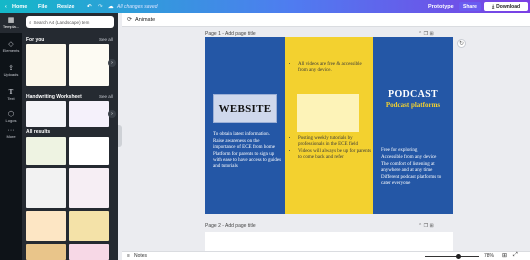  What do you see at coordinates (326, 20) in the screenshot?
I see `canvas-toolbar: ⟳ Animate` at bounding box center [326, 20].